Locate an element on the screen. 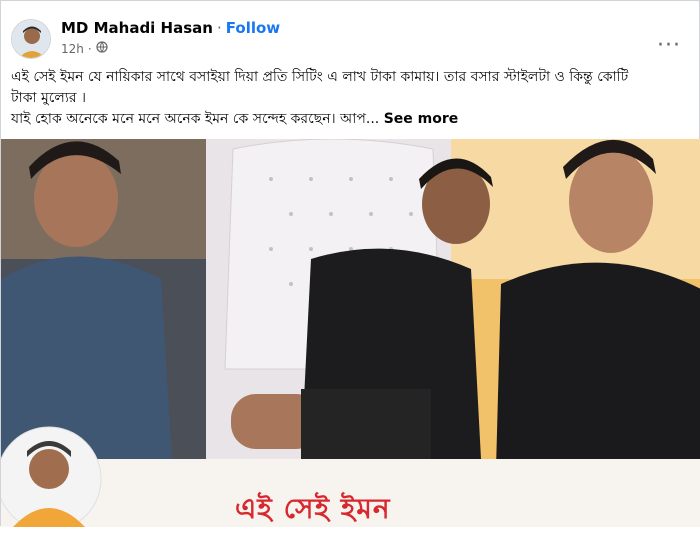 The image size is (700, 534). image-caption: এই সেই ইমন is located at coordinates (313, 508).